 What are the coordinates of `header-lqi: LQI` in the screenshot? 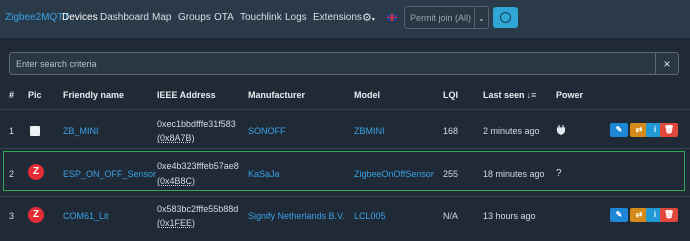 It's located at (450, 95).